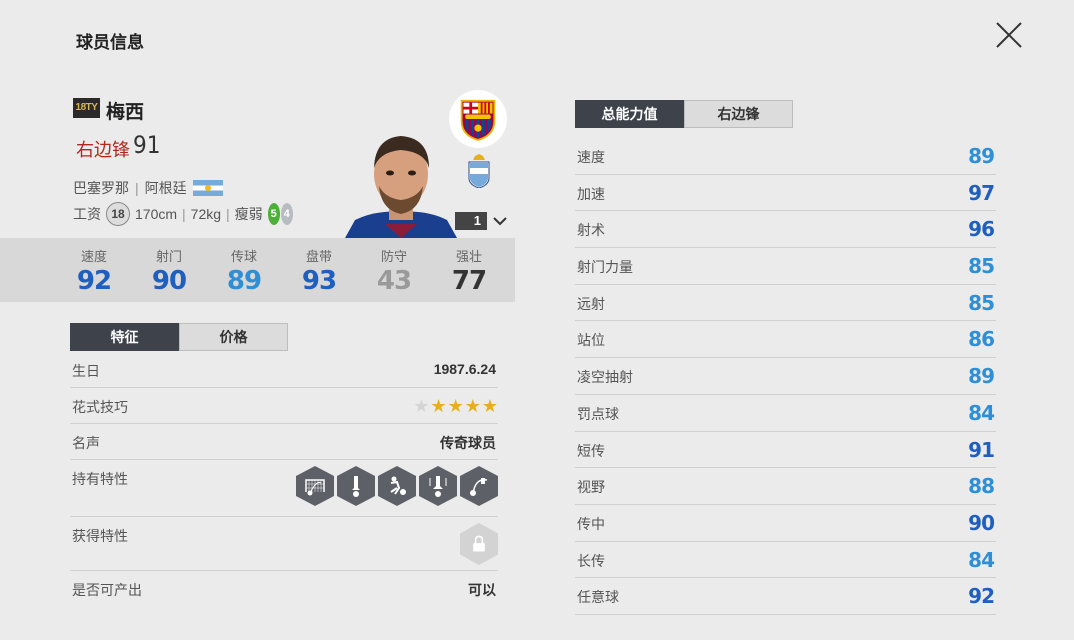  What do you see at coordinates (233, 337) in the screenshot?
I see `tab-price: 价格` at bounding box center [233, 337].